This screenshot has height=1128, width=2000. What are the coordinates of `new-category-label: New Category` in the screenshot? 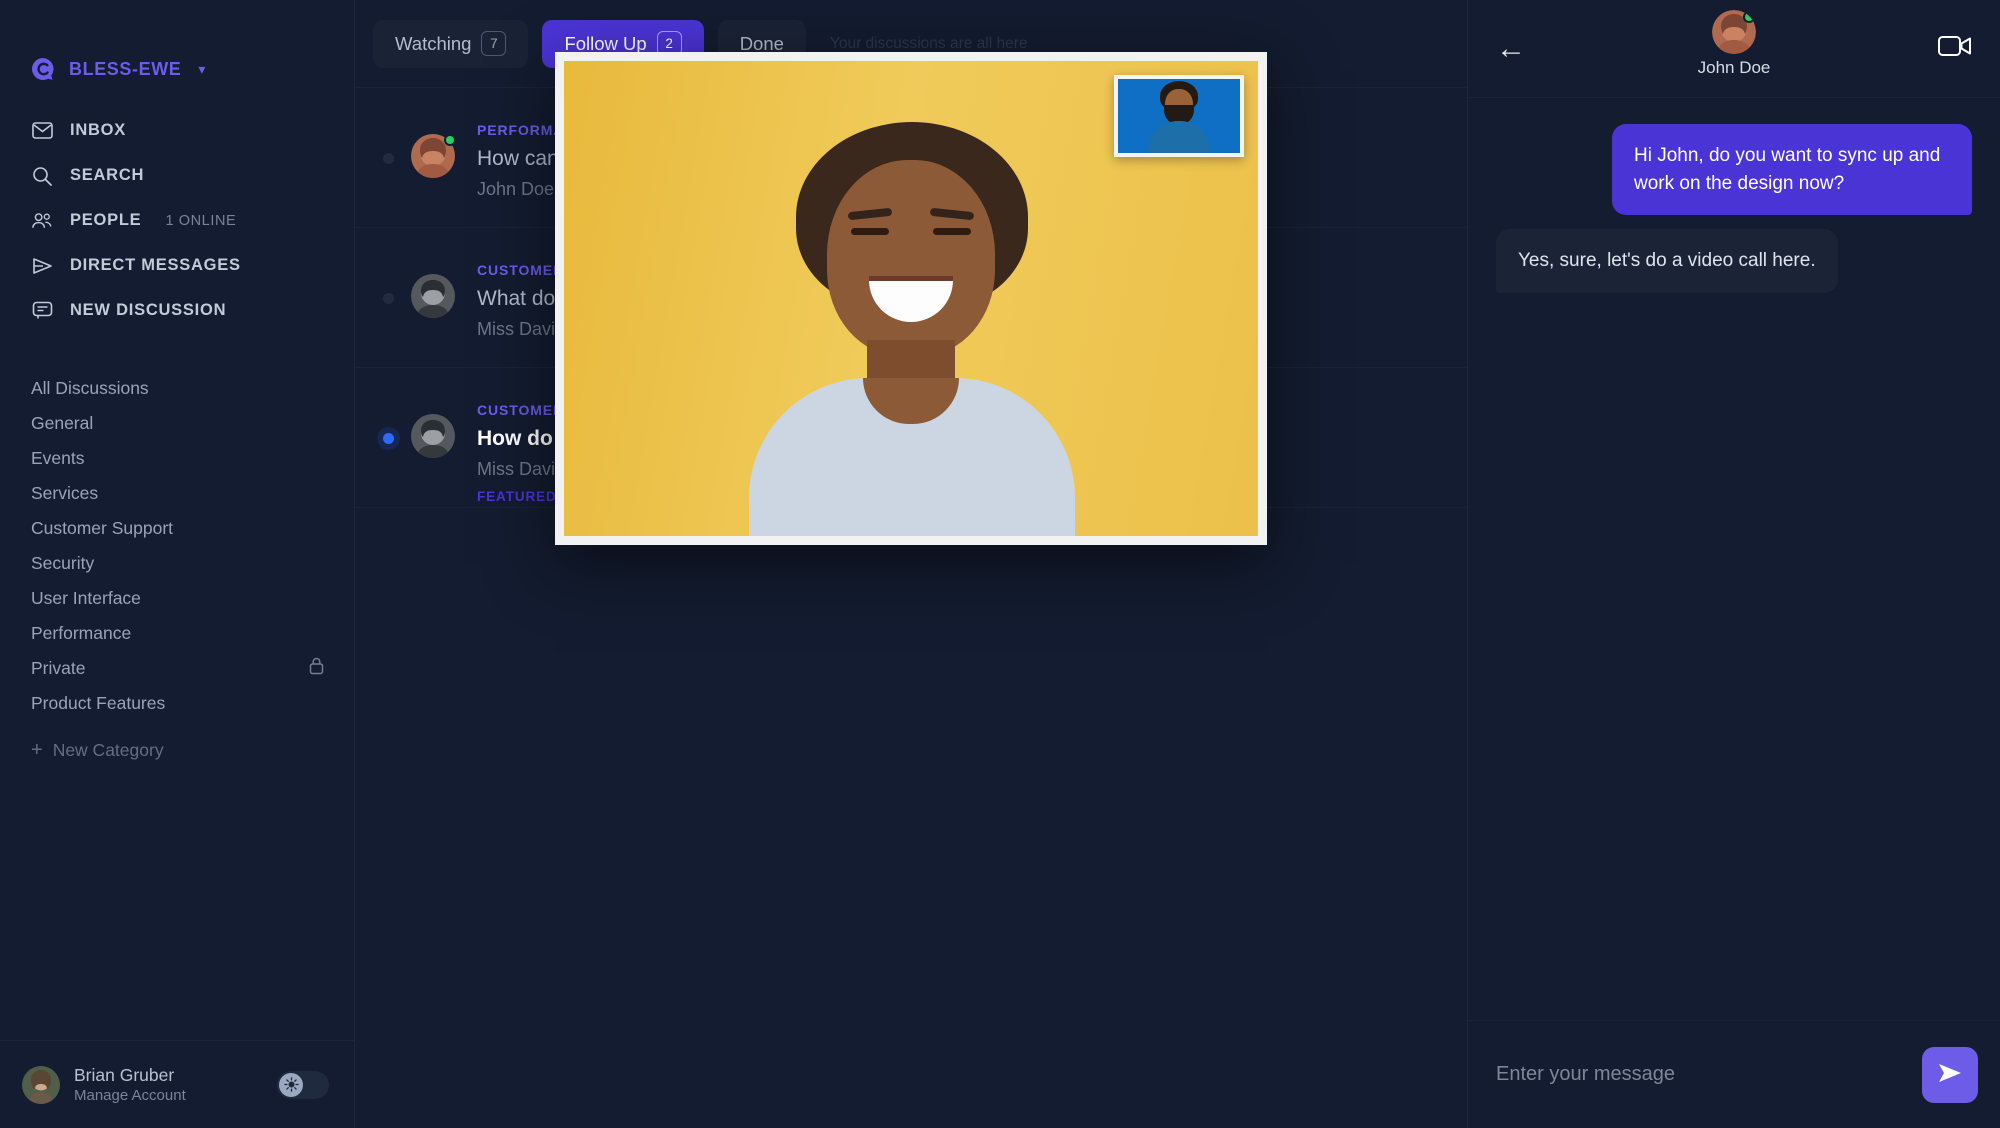 It's located at (108, 750).